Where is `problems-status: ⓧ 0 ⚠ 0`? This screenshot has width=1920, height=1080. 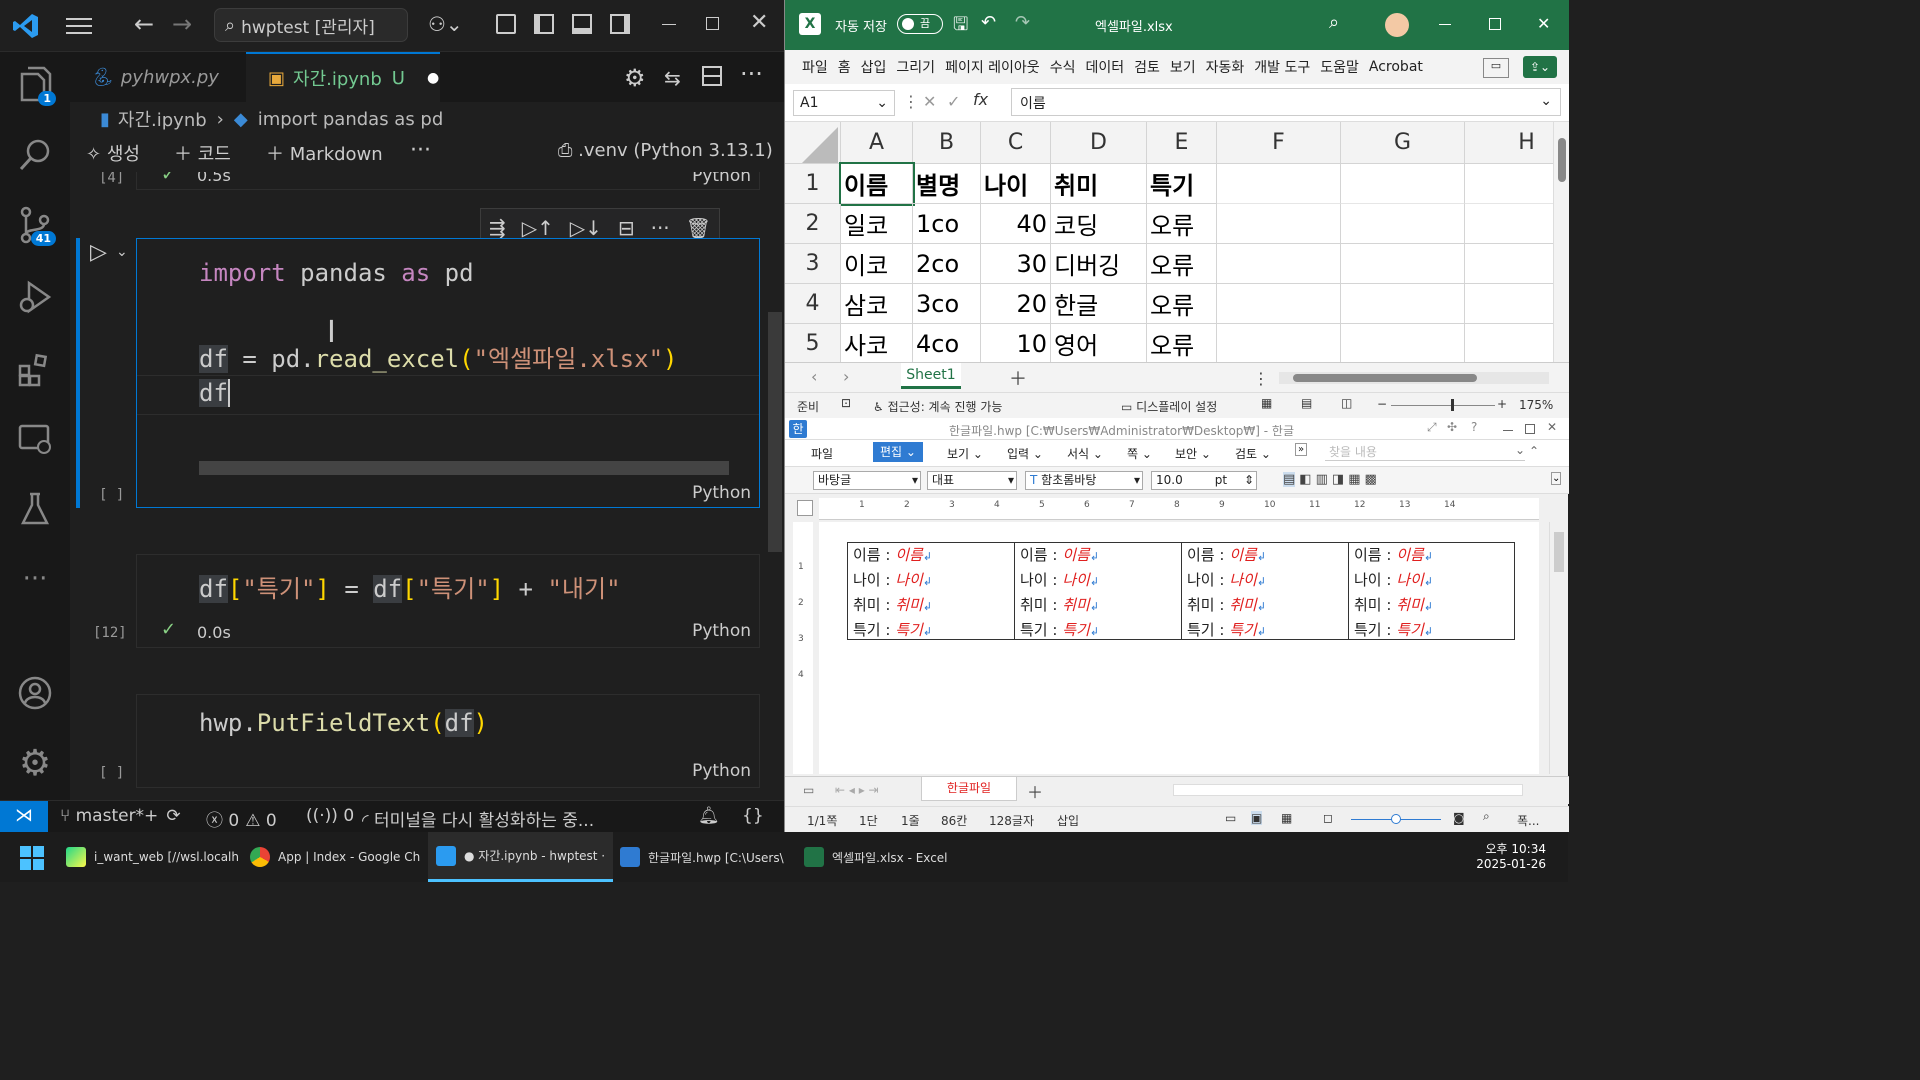
problems-status: ⓧ 0 ⚠ 0 is located at coordinates (241, 818).